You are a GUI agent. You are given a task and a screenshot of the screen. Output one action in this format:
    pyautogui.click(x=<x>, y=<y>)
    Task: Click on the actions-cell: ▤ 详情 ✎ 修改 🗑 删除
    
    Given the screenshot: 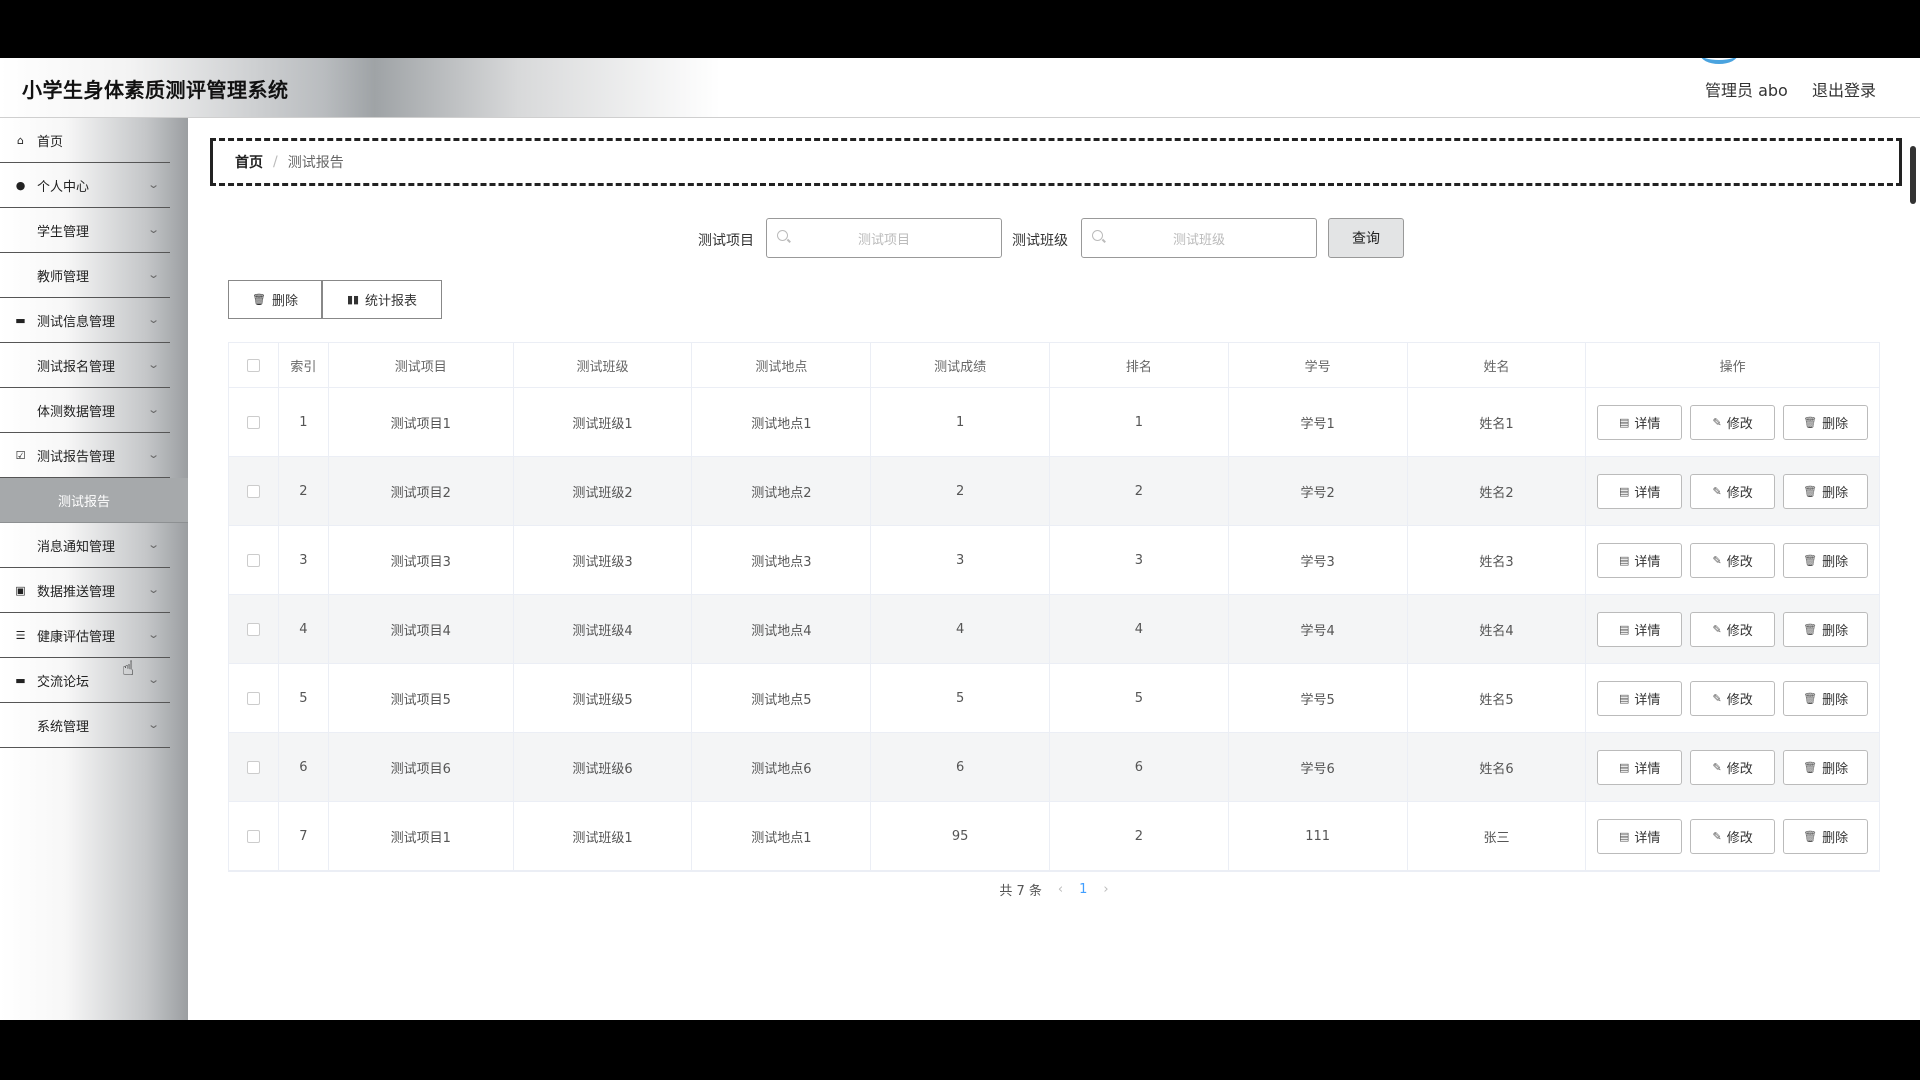 What is the action you would take?
    pyautogui.click(x=1732, y=698)
    